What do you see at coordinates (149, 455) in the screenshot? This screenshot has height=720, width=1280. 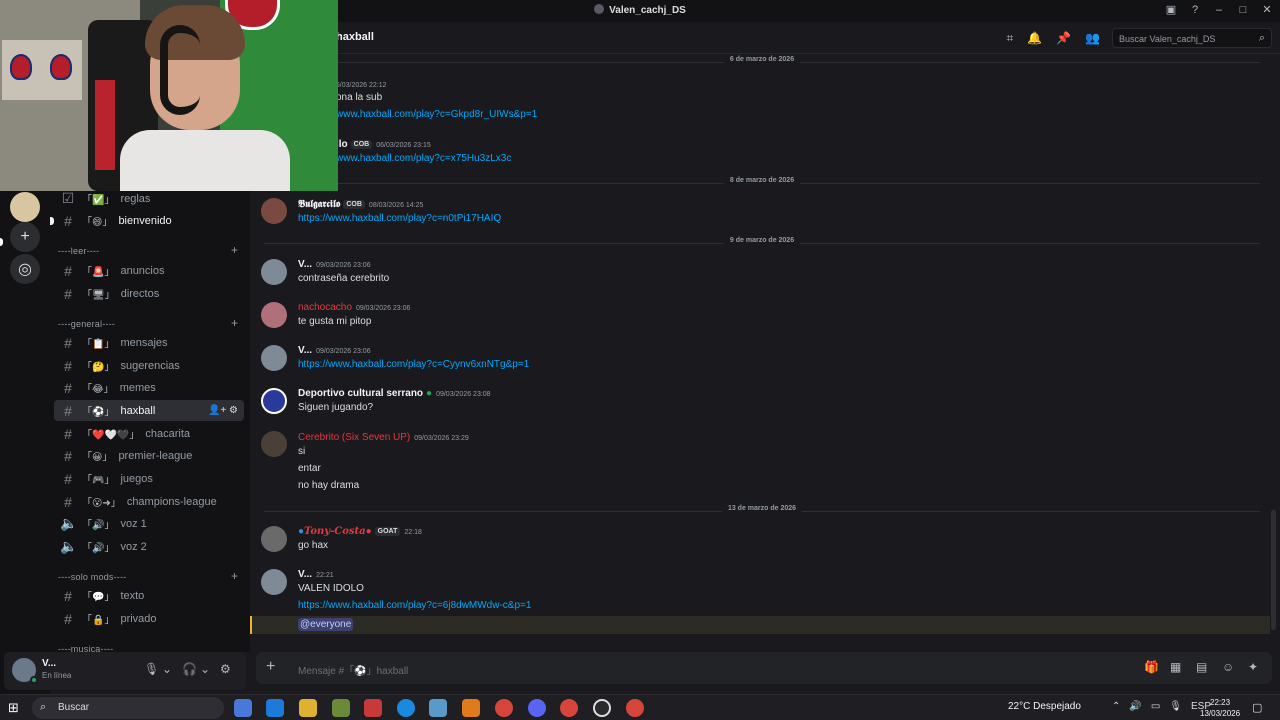 I see `channel-premier-league: # 「😀」 premier-league` at bounding box center [149, 455].